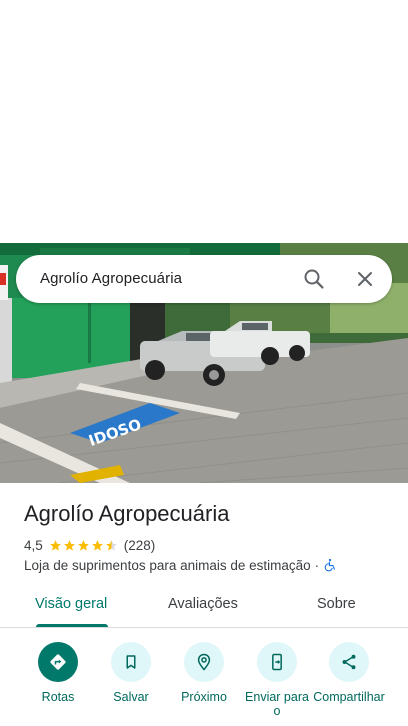 The height and width of the screenshot is (726, 408). I want to click on search-icon, so click(314, 279).